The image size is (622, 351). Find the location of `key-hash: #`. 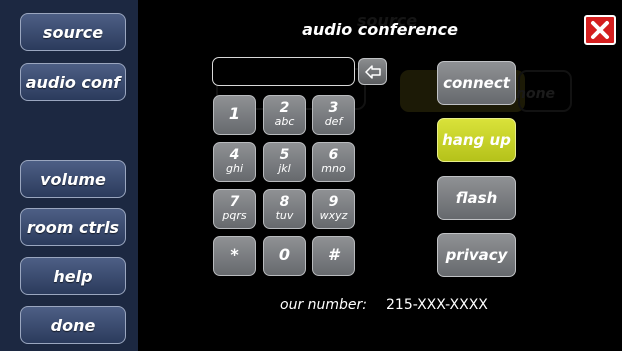

key-hash: # is located at coordinates (333, 256).